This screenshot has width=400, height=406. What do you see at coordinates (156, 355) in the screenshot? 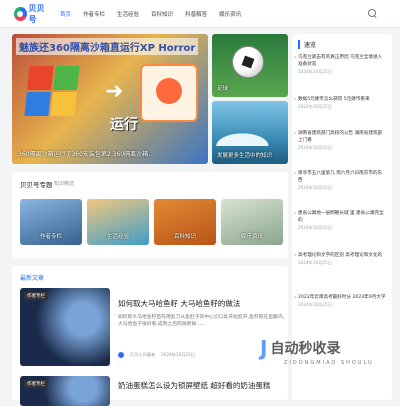
I see `article-meta: 贝贝小贝编者 2024年10月25日` at bounding box center [156, 355].